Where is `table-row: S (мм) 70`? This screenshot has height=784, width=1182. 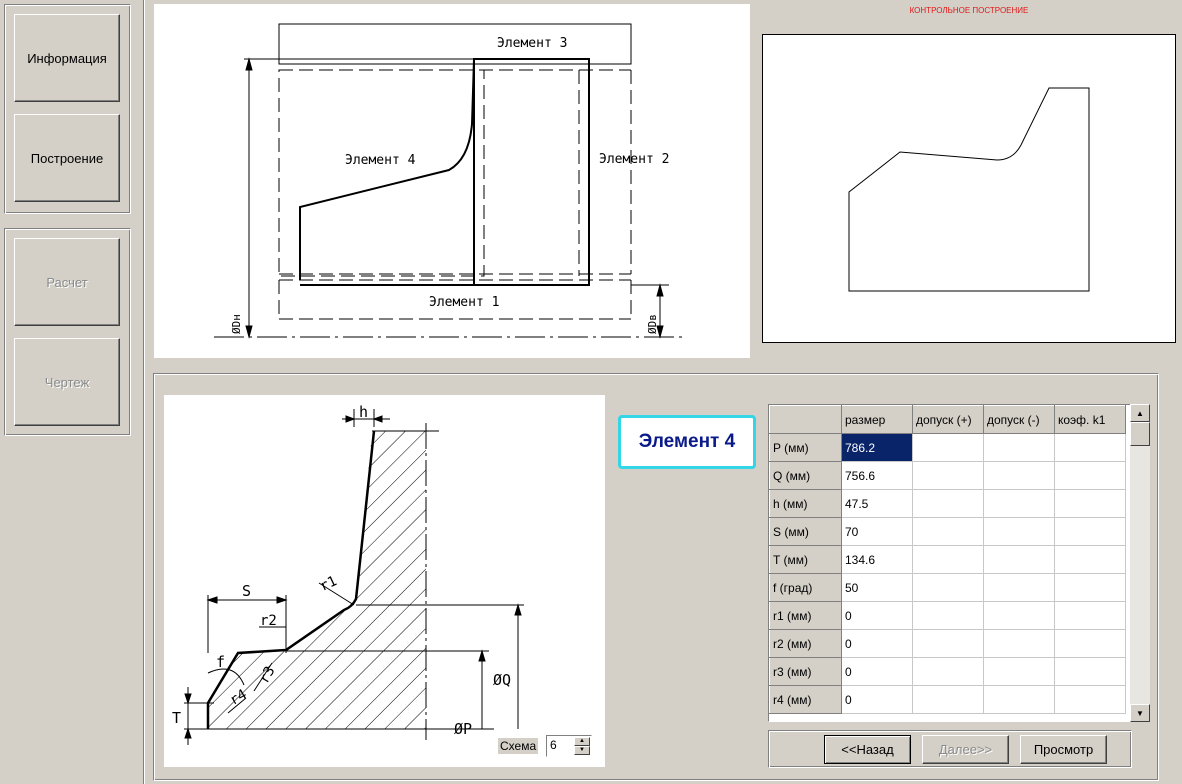 table-row: S (мм) 70 is located at coordinates (947, 531).